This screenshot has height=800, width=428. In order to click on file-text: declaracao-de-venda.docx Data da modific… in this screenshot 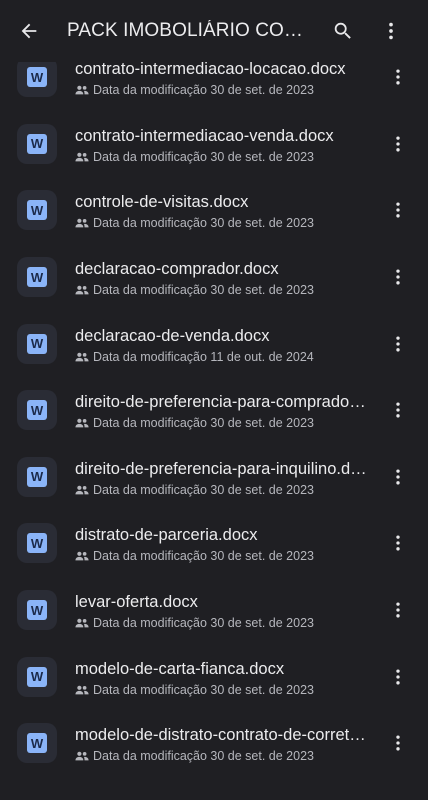, I will do `click(226, 344)`.